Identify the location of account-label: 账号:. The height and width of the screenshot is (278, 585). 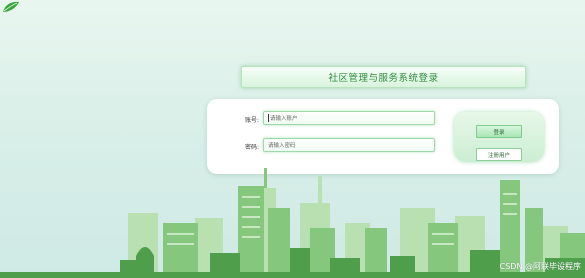
(252, 120).